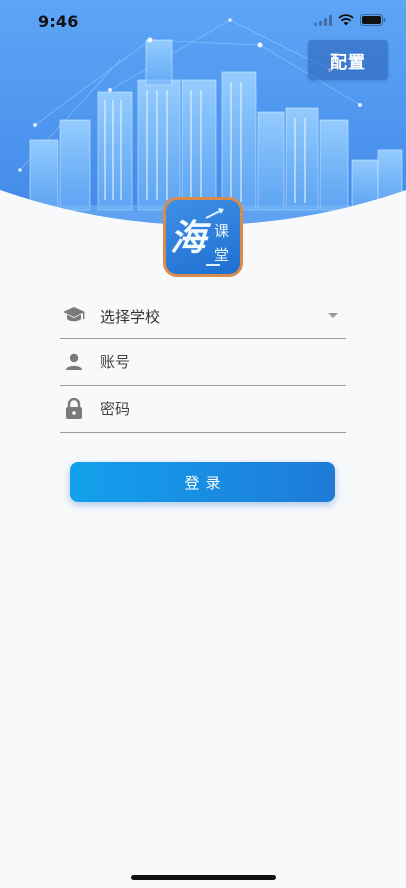 The height and width of the screenshot is (888, 406). Describe the element at coordinates (221, 231) in the screenshot. I see `logo-sub-char-1: 课` at that location.